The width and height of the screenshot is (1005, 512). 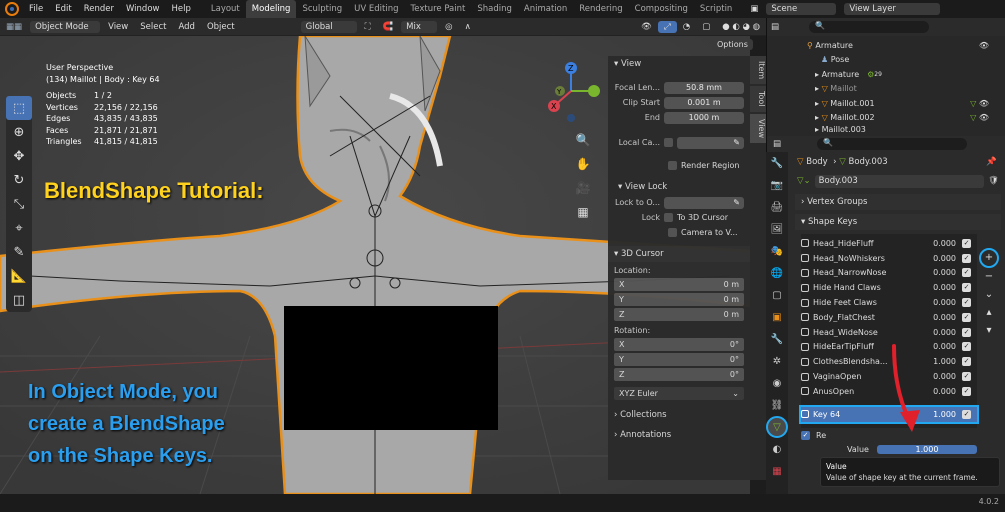 I want to click on view-layer-tab-icon: 🖼, so click(x=777, y=229).